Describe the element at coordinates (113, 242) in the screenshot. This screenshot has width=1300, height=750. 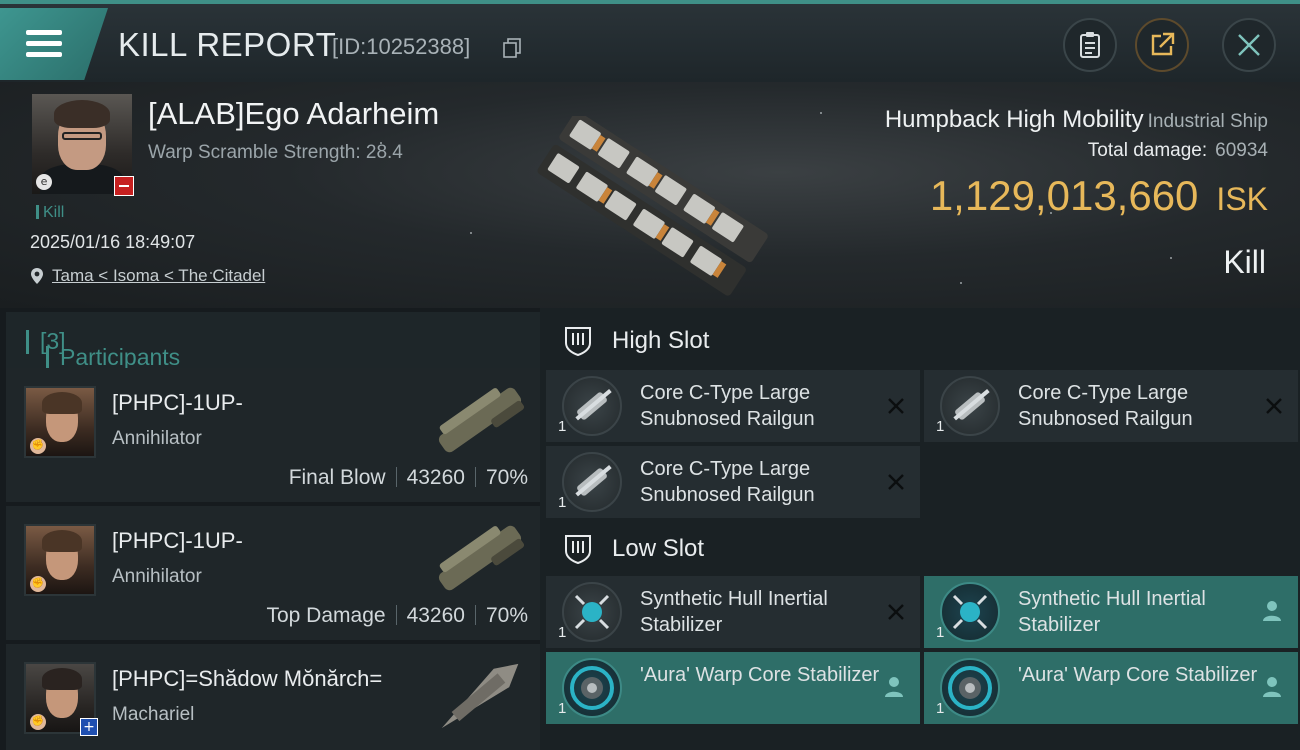
I see `kill-datetime: 2025/01/16 18:49:07` at that location.